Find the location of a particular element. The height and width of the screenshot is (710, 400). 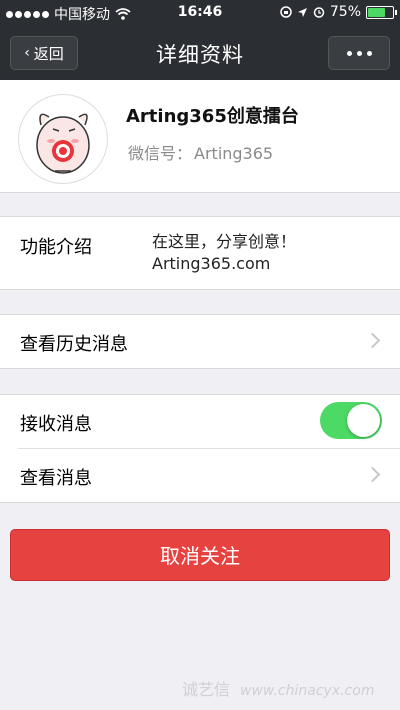

receive-messages-label: 接收消息 is located at coordinates (56, 424).